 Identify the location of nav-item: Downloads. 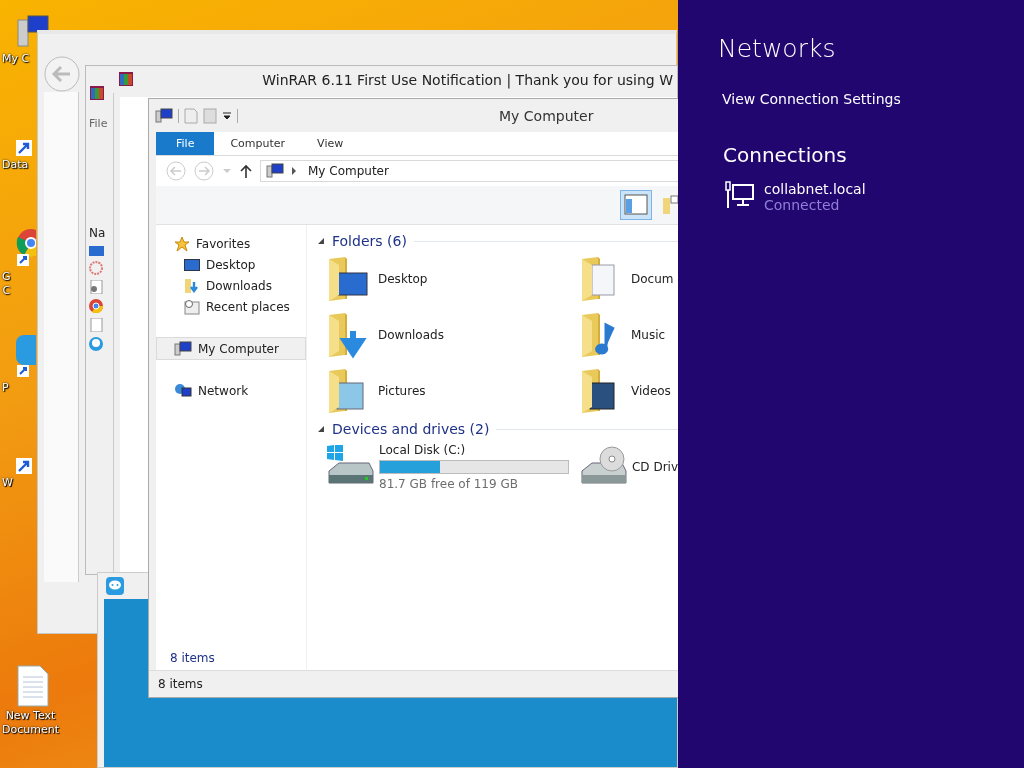
(231, 285).